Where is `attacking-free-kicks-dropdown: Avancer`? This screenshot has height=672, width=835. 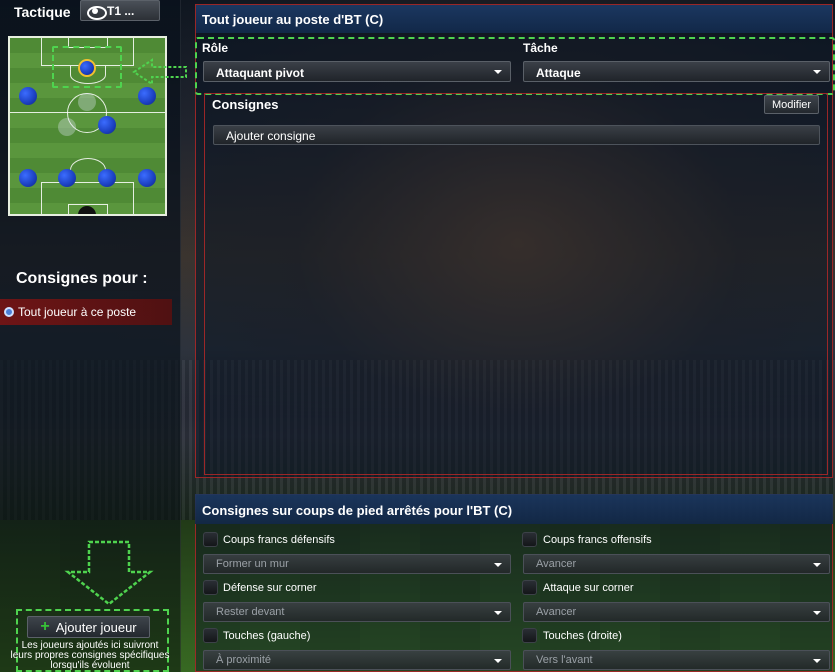 attacking-free-kicks-dropdown: Avancer is located at coordinates (676, 564).